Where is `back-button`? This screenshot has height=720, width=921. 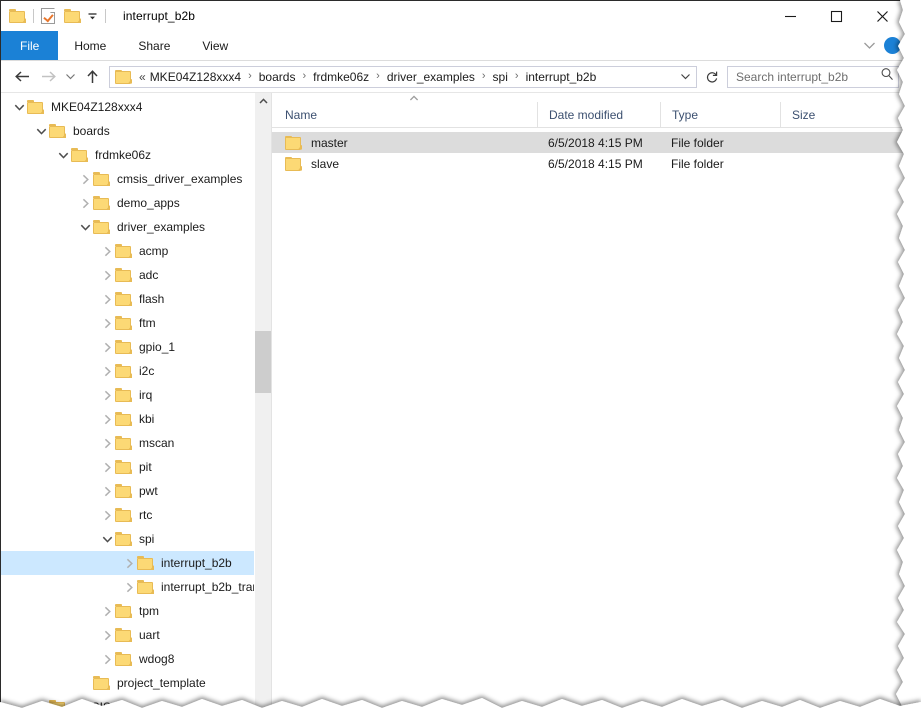 back-button is located at coordinates (22, 77).